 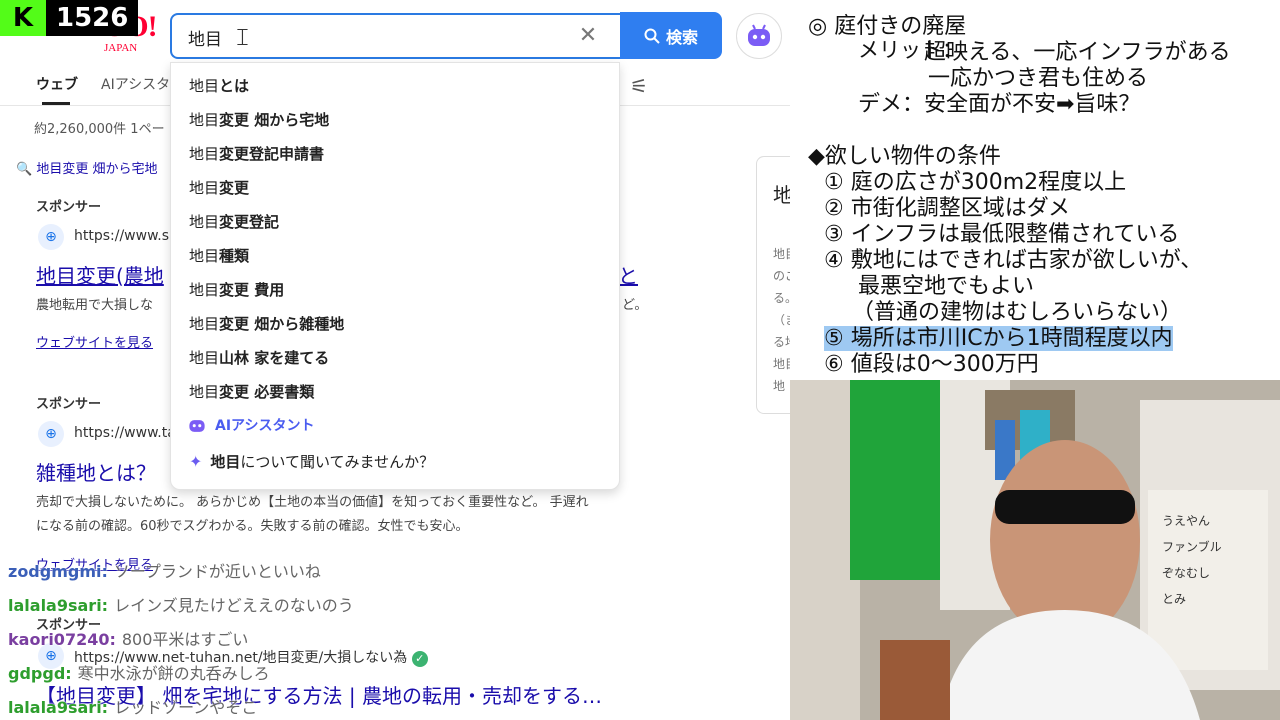 I want to click on ad-url: https://www.tai, so click(x=127, y=433).